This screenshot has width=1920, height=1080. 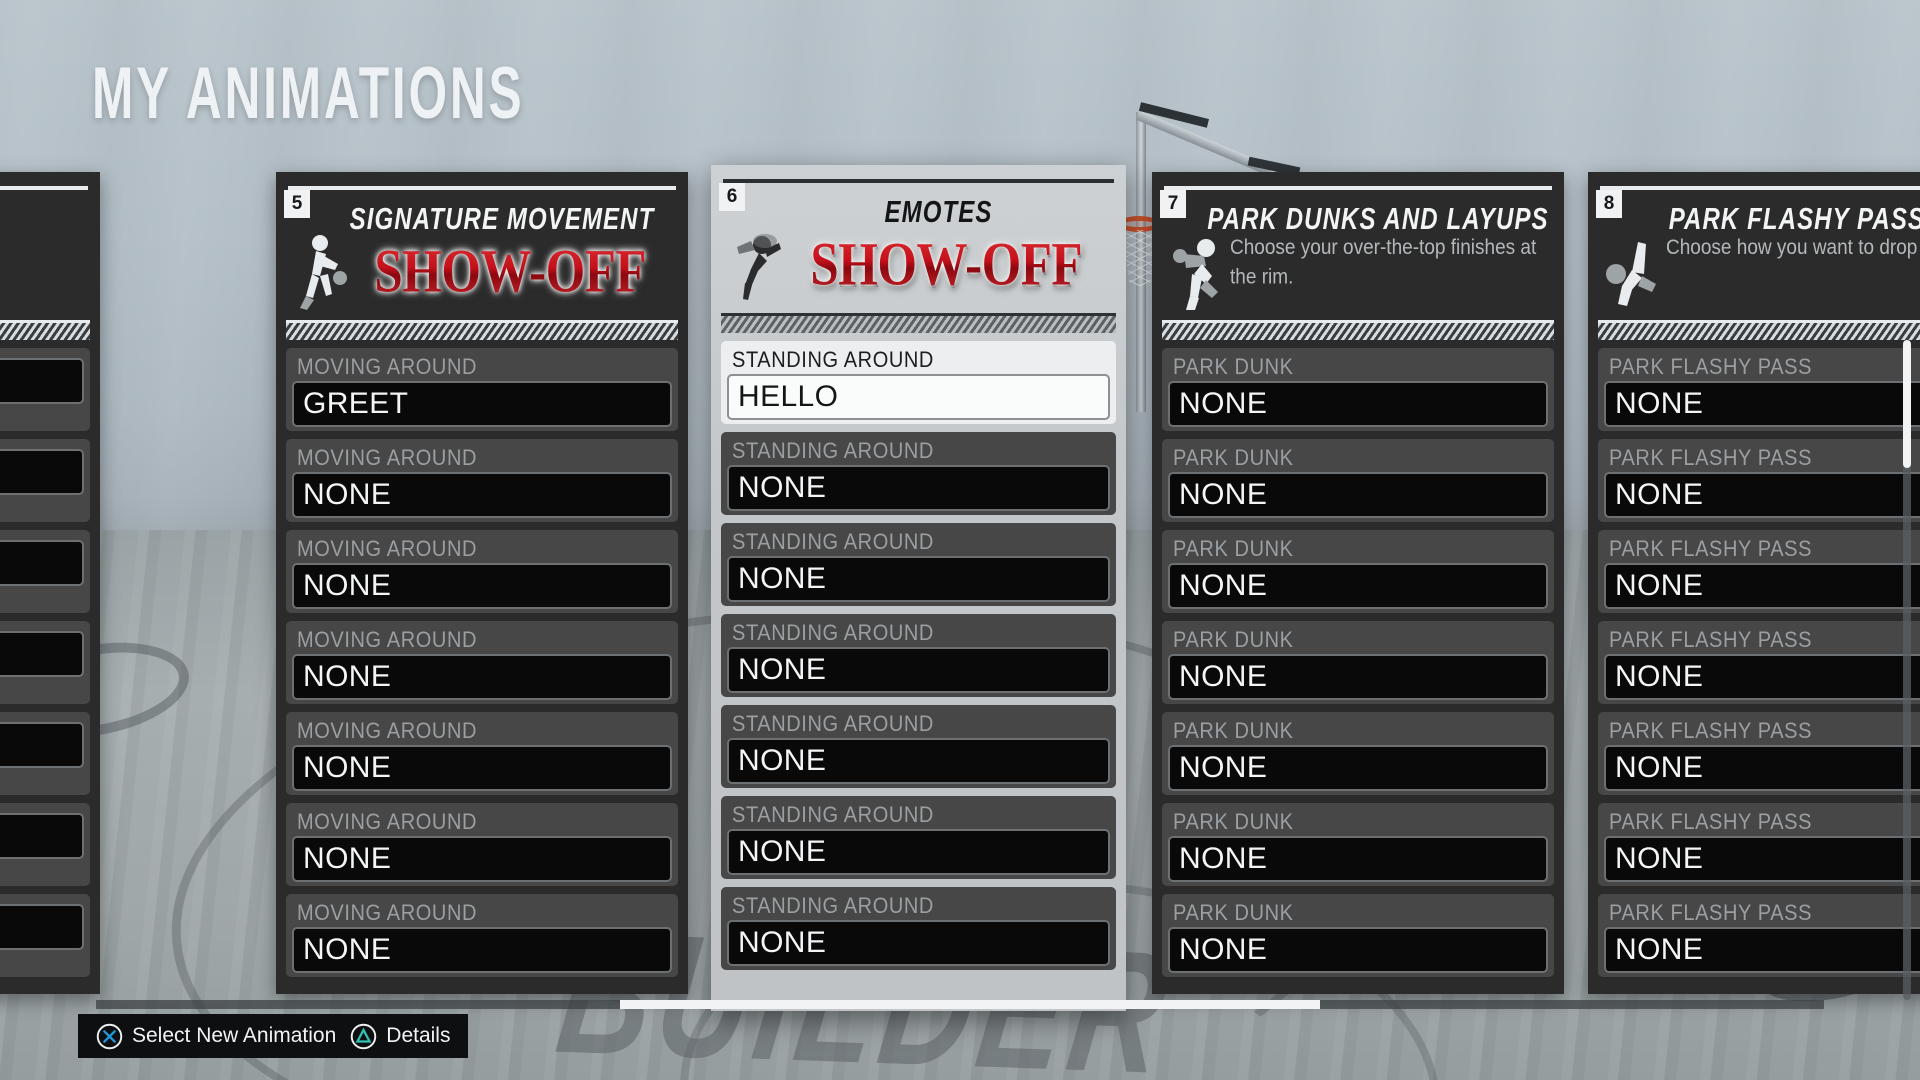 I want to click on ps-cross-icon, so click(x=109, y=1036).